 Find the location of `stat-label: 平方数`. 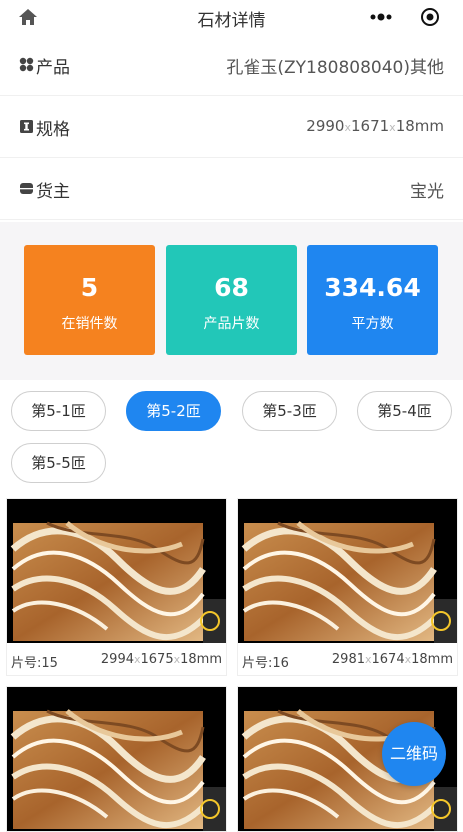

stat-label: 平方数 is located at coordinates (372, 324).